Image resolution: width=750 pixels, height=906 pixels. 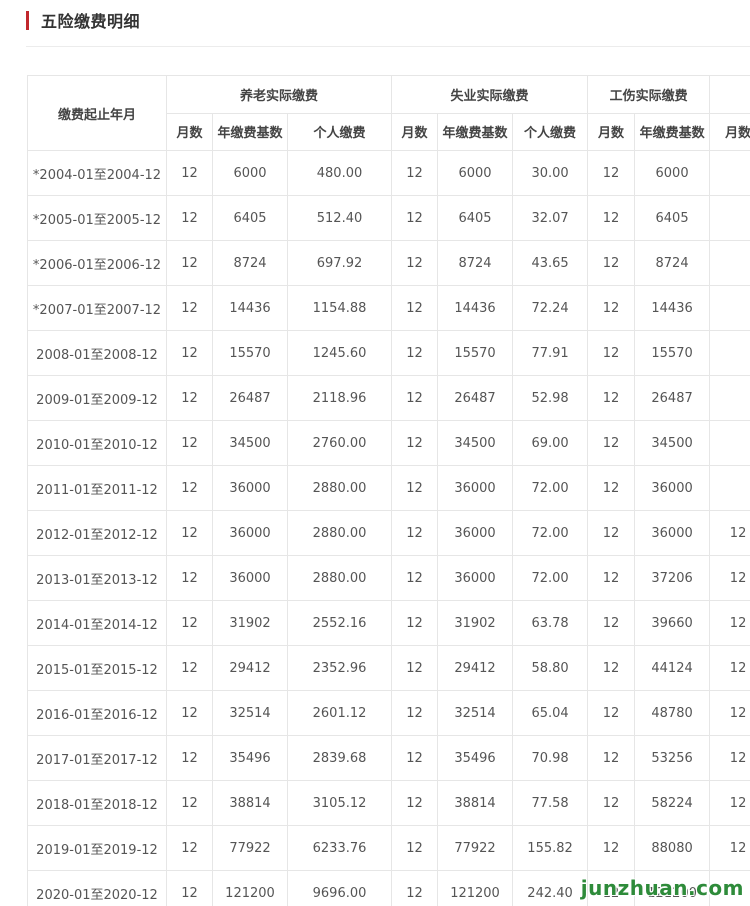 I want to click on cell-unemployment-personal: 32.07, so click(x=550, y=218).